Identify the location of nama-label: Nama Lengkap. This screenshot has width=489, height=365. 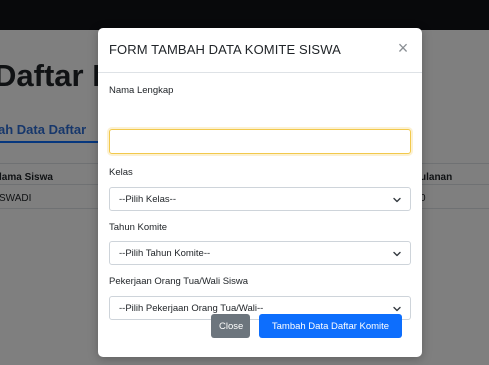
(141, 90).